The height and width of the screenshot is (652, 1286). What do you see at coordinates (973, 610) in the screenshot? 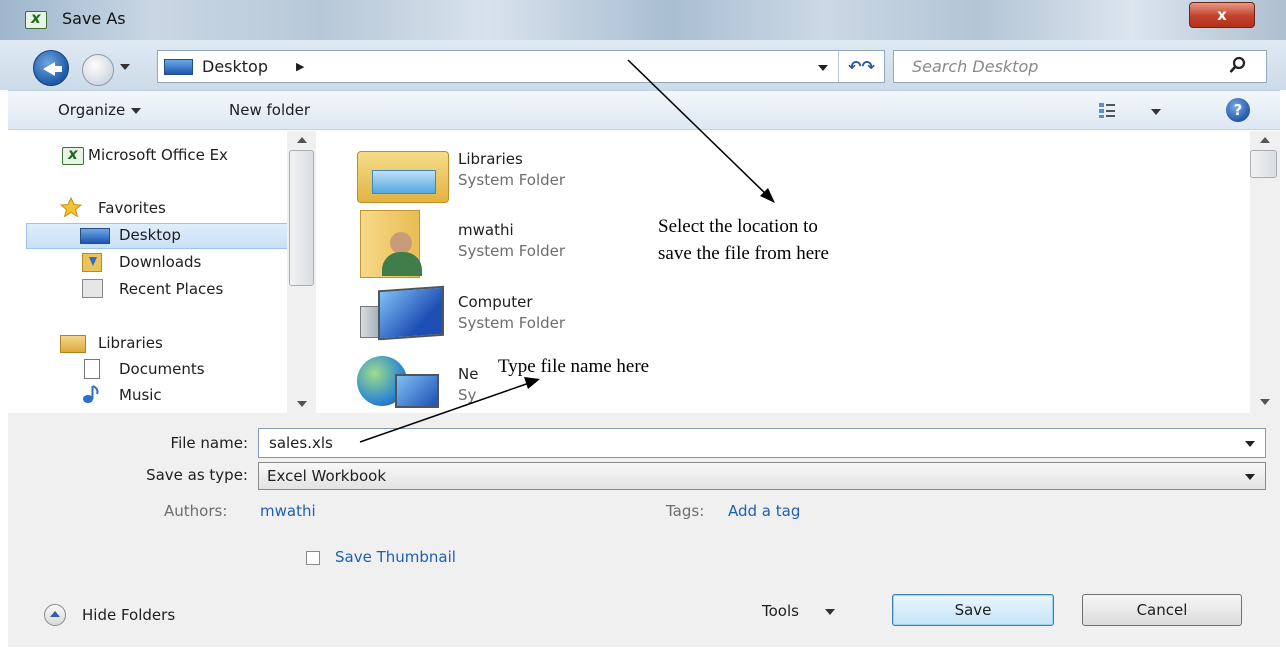
I see `save-button: Save` at bounding box center [973, 610].